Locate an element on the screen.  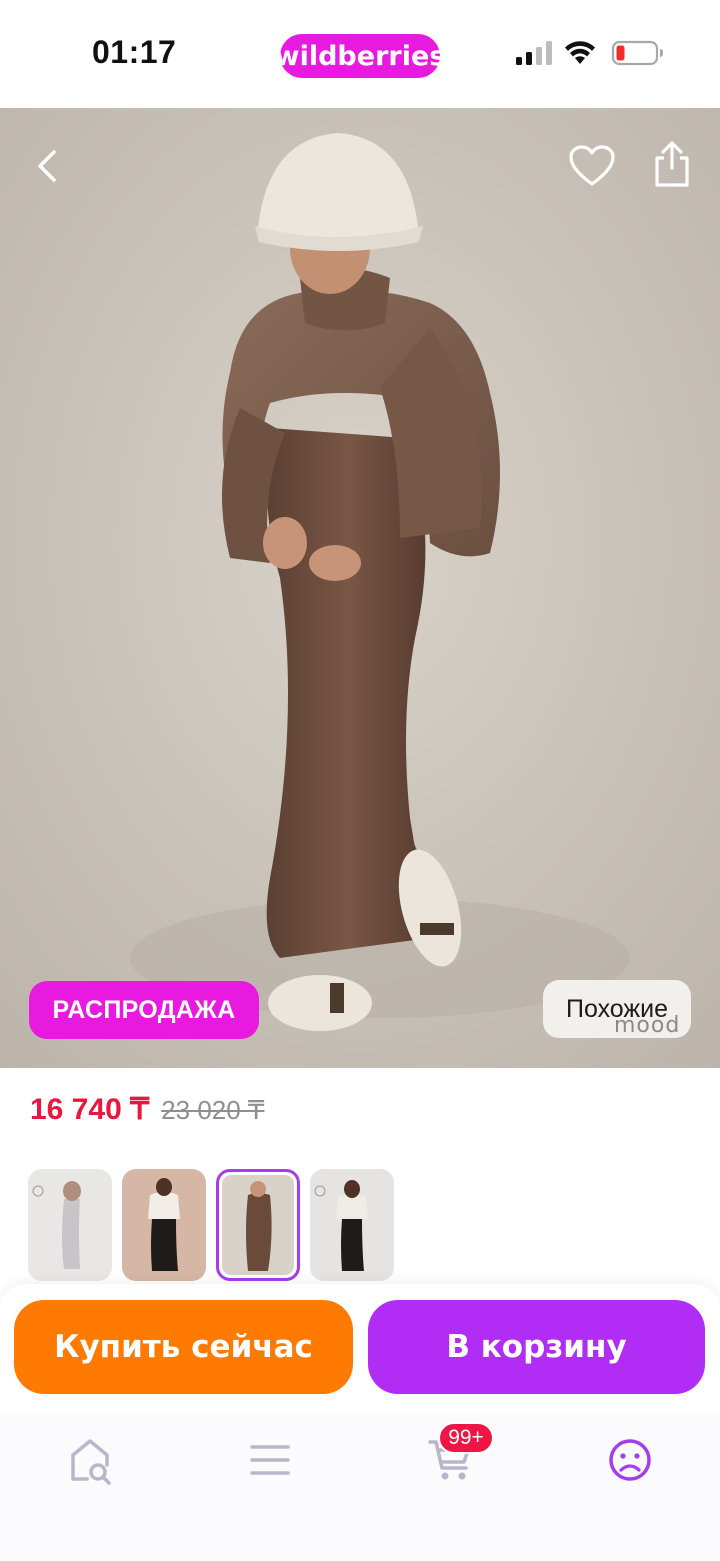
chevron-left-icon is located at coordinates (47, 166).